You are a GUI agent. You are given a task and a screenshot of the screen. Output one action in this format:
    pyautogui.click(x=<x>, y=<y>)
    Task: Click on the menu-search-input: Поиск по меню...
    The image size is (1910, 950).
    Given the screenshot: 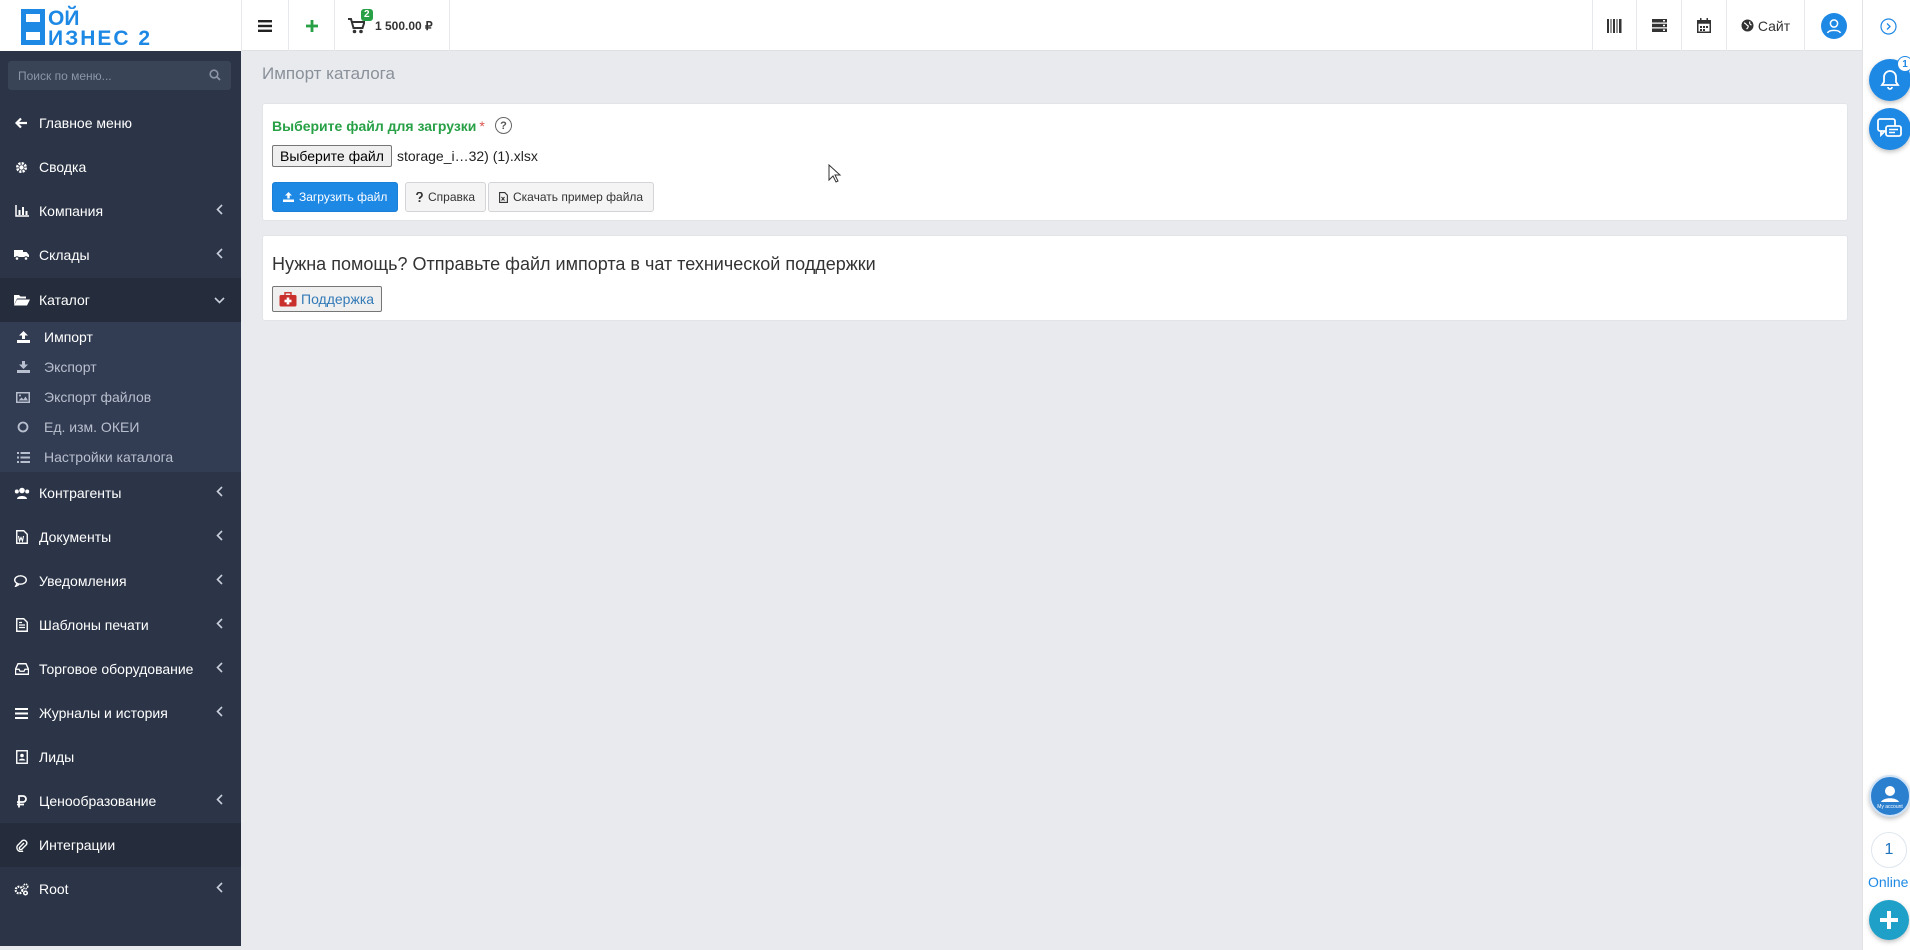 What is the action you would take?
    pyautogui.click(x=119, y=75)
    